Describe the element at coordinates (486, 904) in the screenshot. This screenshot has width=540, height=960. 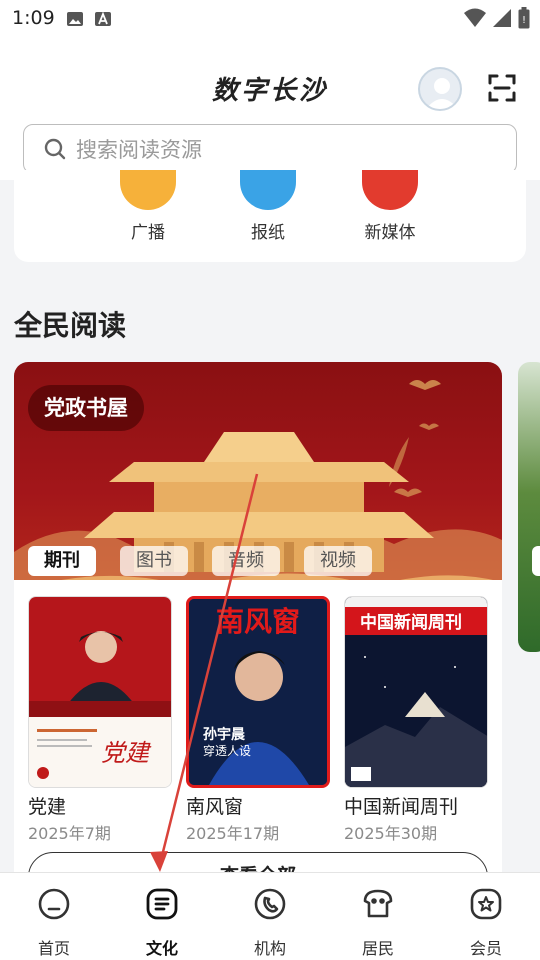
I see `member-icon` at that location.